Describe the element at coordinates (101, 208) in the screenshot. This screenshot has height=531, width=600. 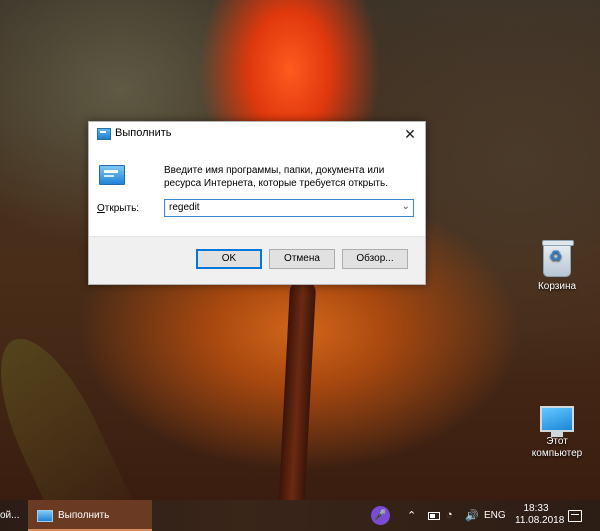
I see `open-label-accelerator: О` at that location.